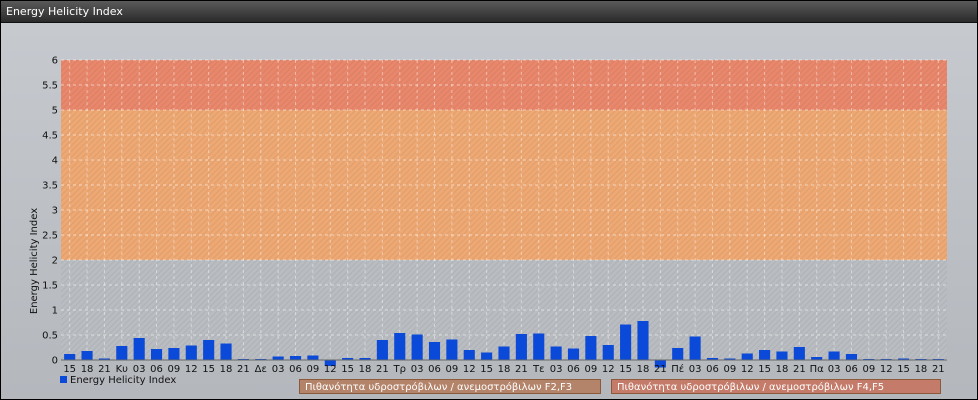 The image size is (978, 400). What do you see at coordinates (123, 380) in the screenshot?
I see `legend-series-name: Energy Helicity Index` at bounding box center [123, 380].